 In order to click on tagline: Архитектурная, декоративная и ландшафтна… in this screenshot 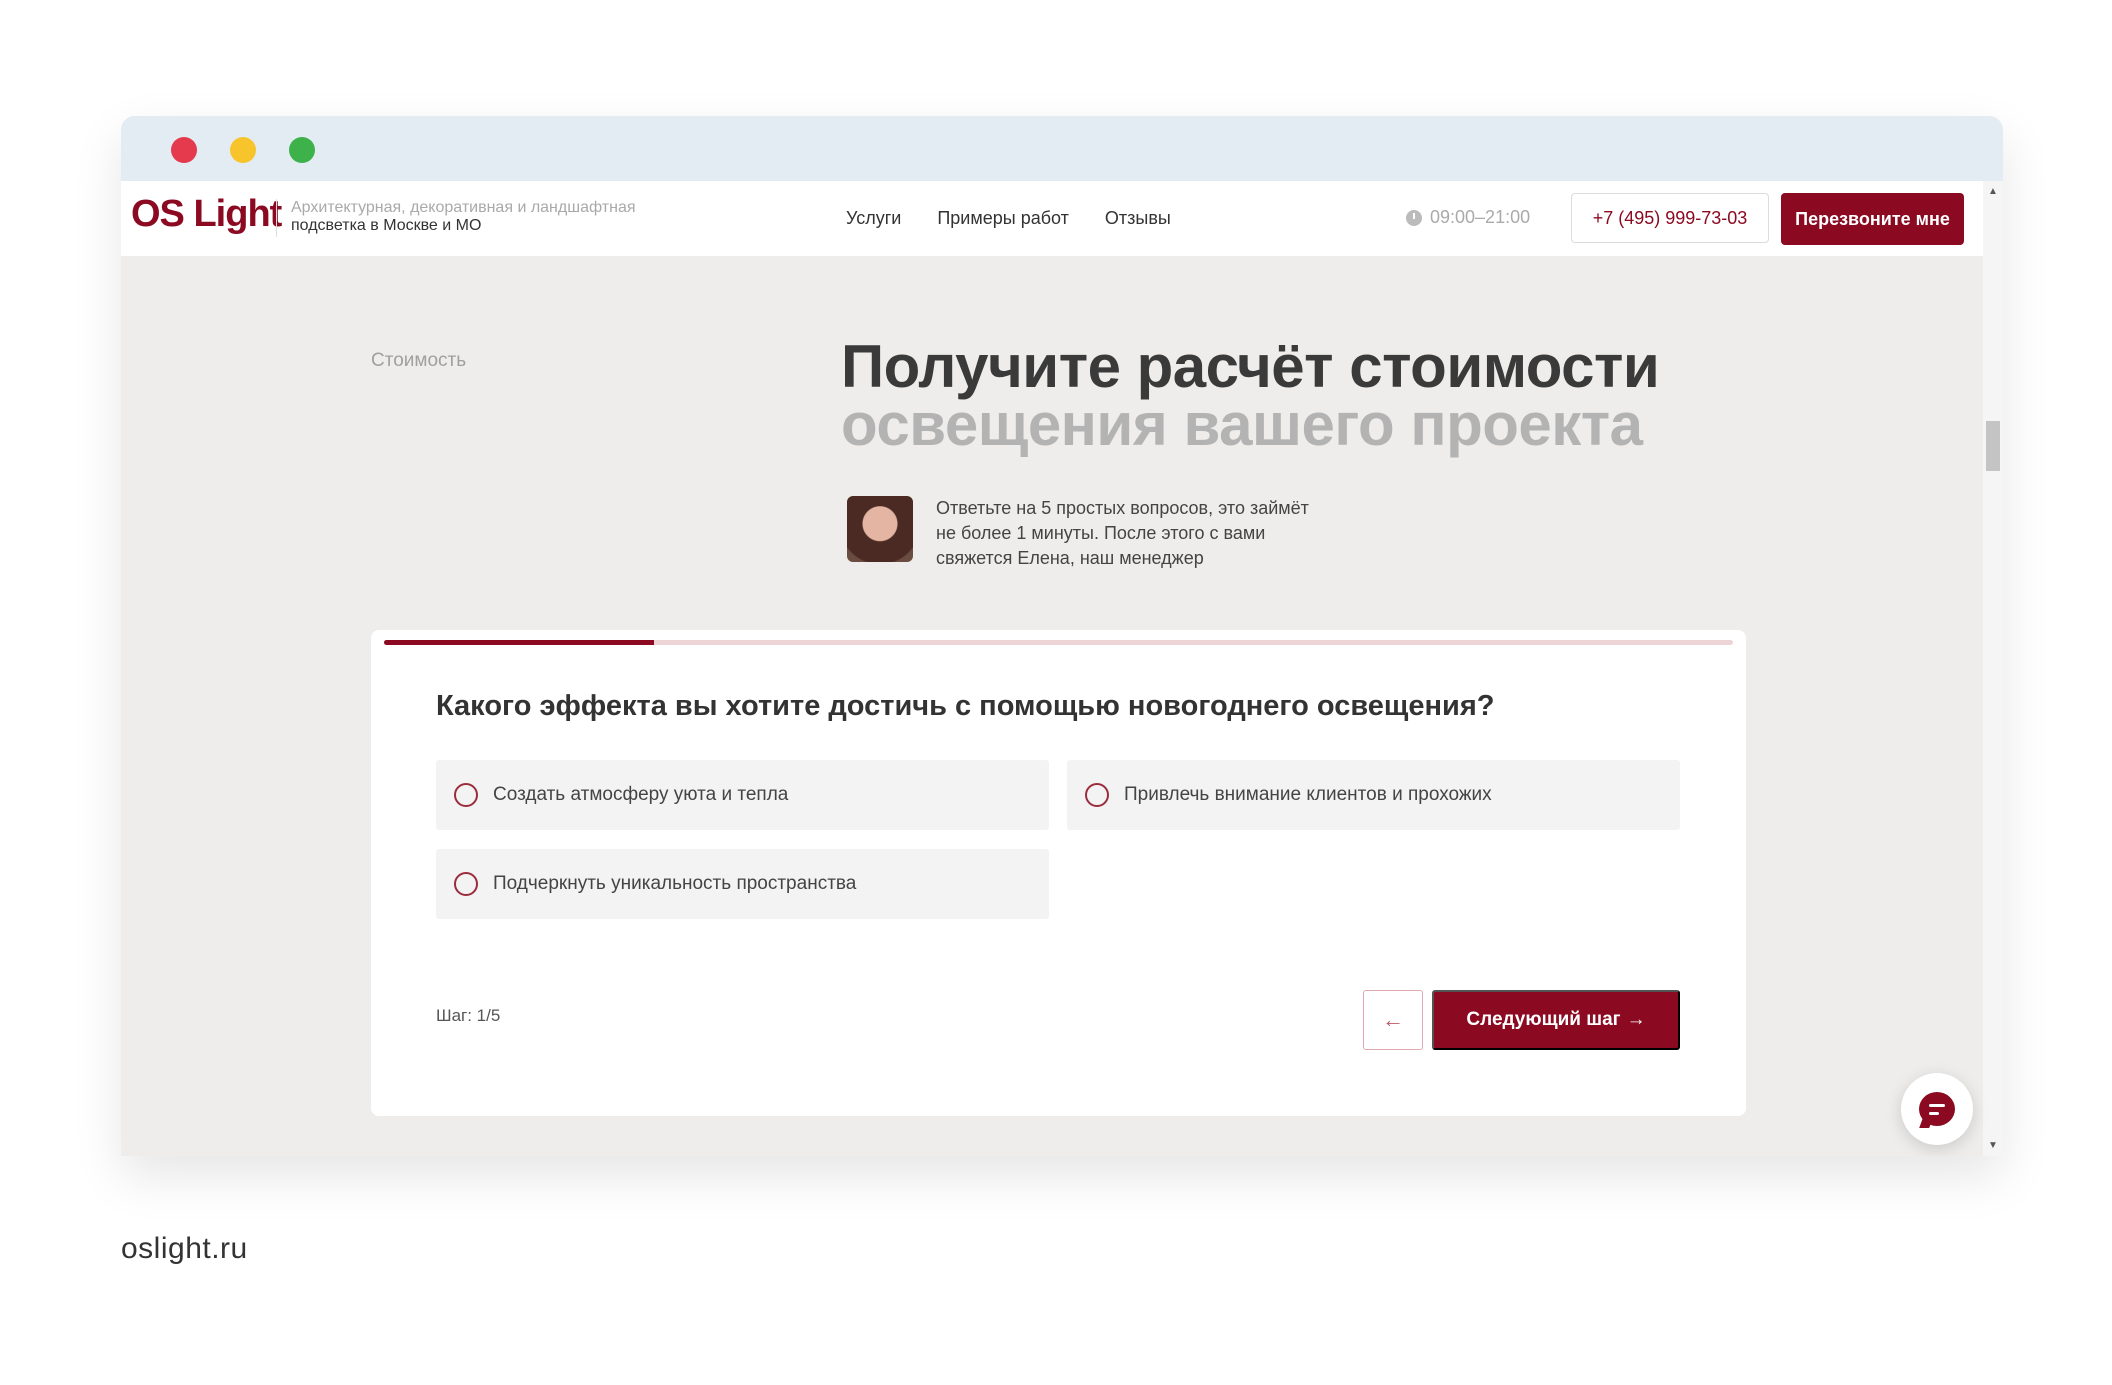, I will do `click(471, 217)`.